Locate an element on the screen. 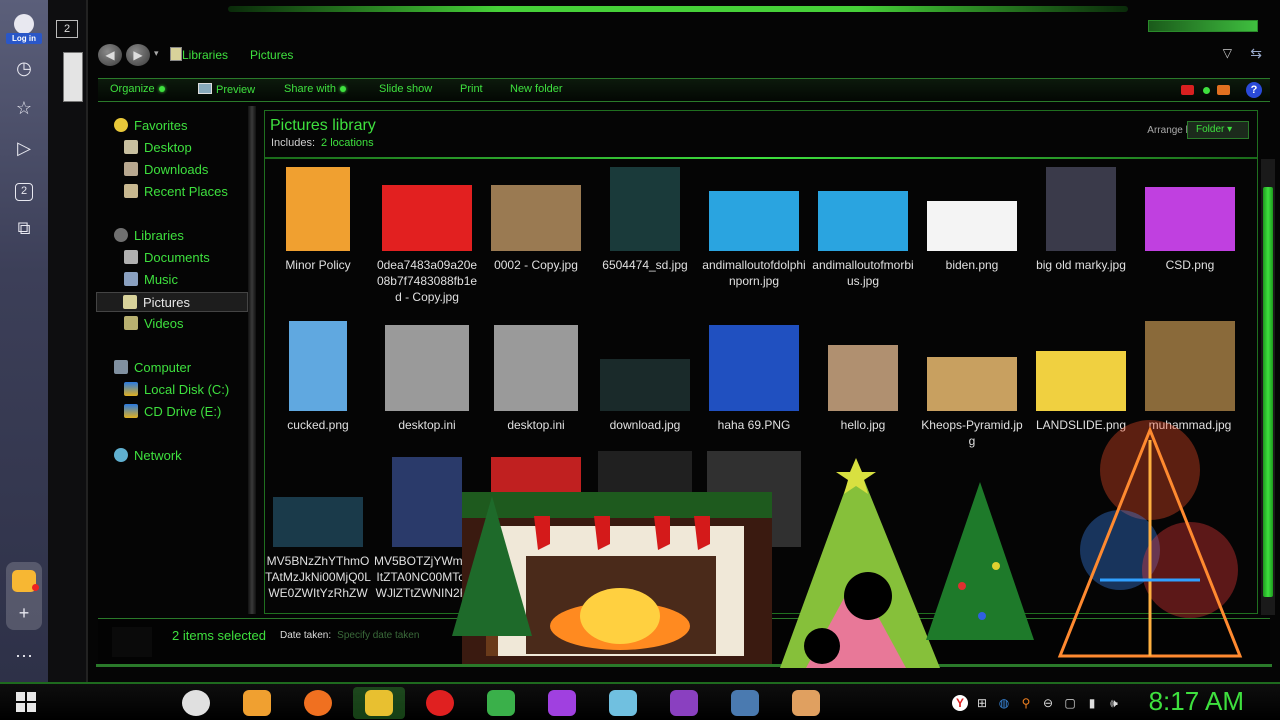 This screenshot has height=720, width=1280. login-label: Log in is located at coordinates (24, 38).